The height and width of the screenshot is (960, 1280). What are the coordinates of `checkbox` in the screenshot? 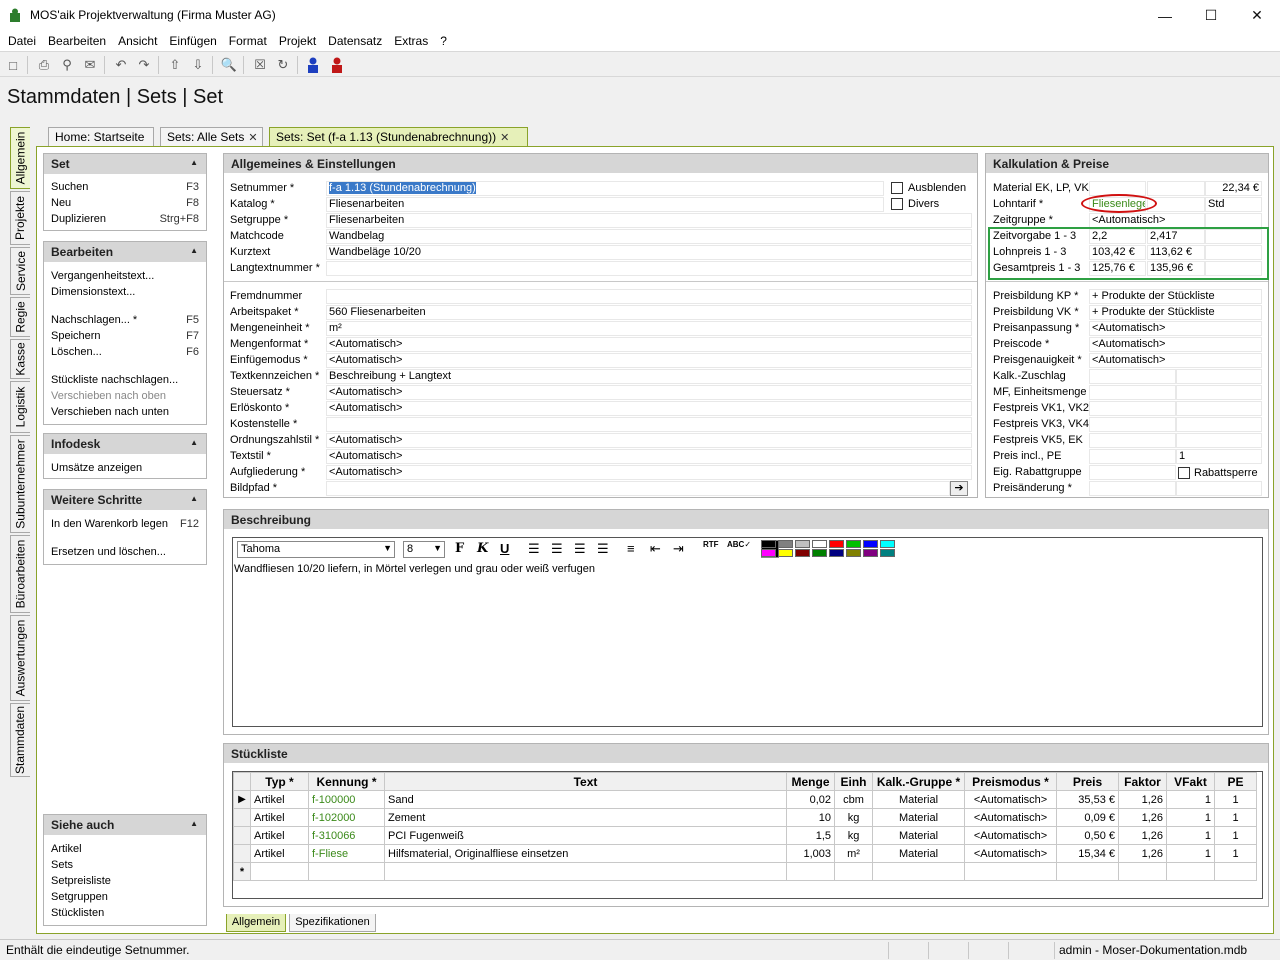 It's located at (897, 204).